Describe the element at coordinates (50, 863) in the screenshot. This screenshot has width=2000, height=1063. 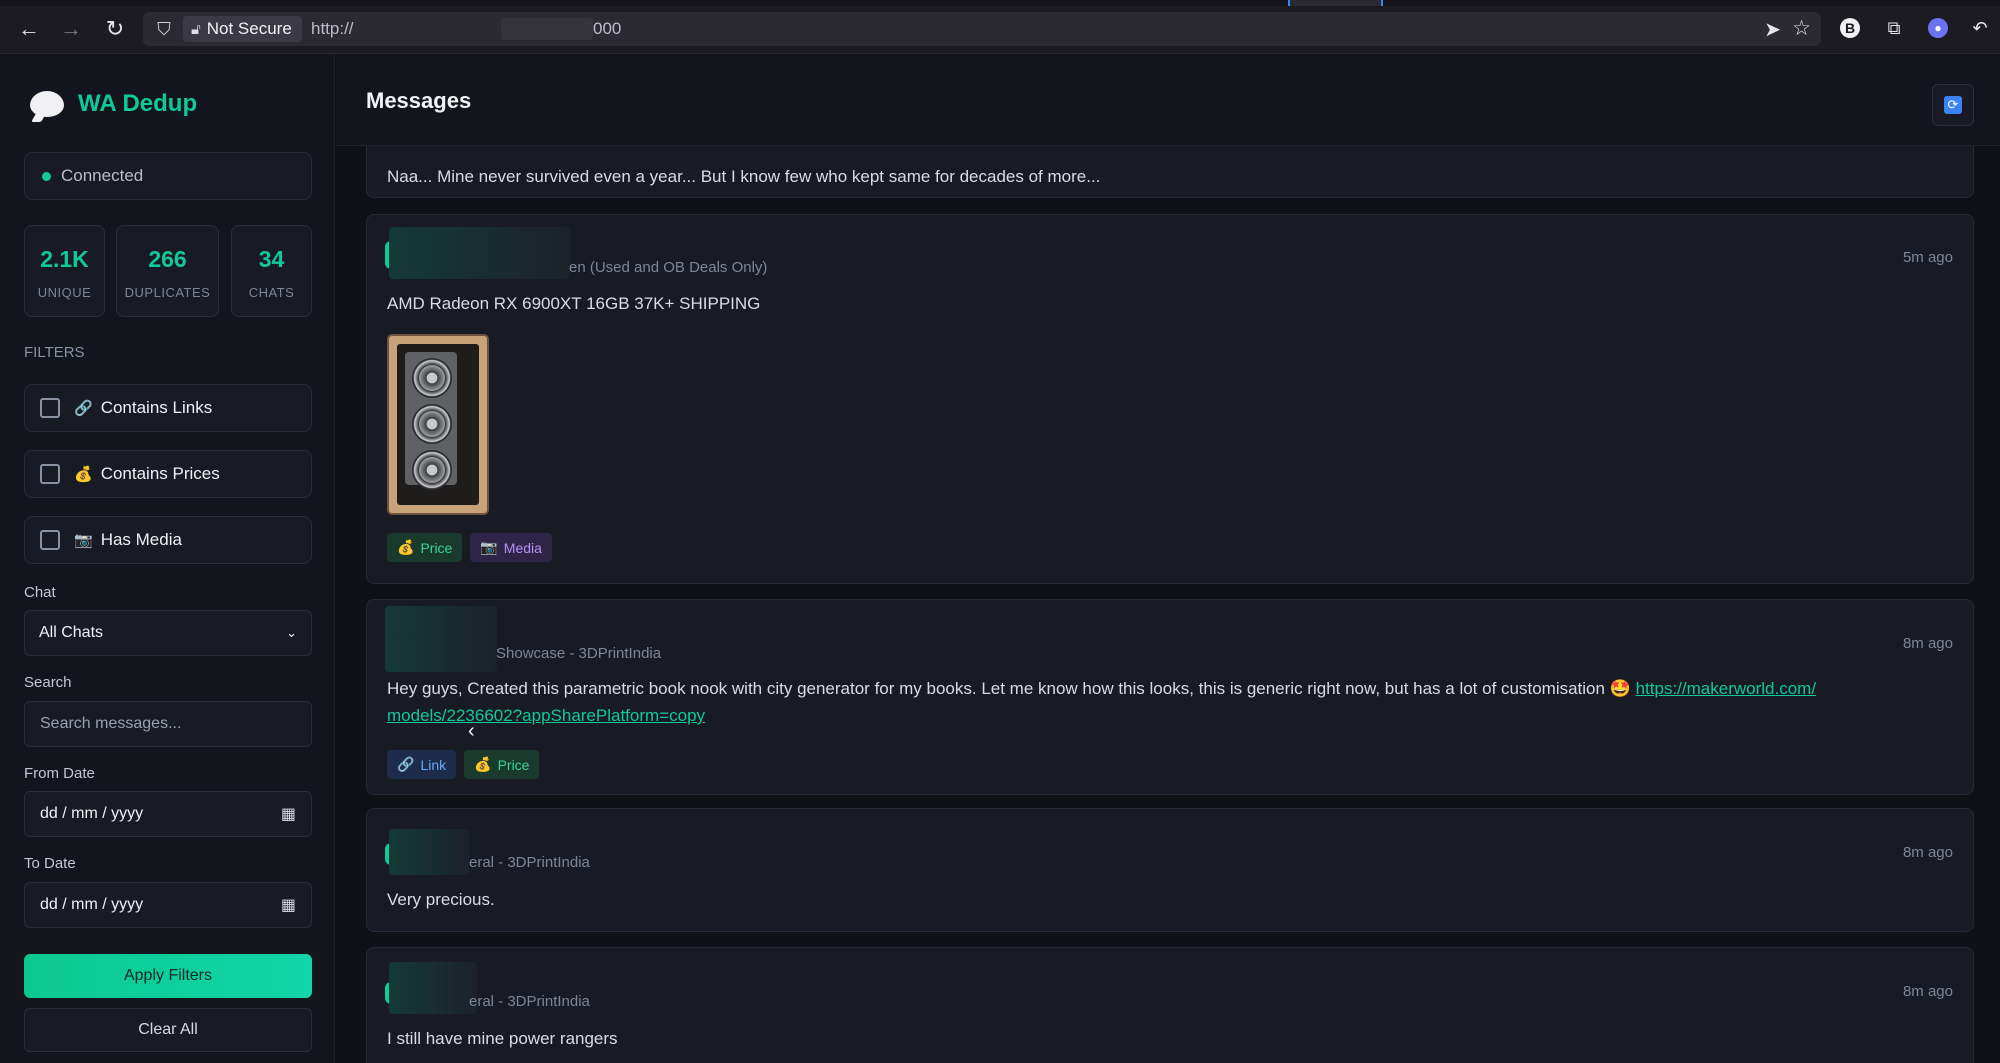
I see `to-date-label: To Date` at that location.